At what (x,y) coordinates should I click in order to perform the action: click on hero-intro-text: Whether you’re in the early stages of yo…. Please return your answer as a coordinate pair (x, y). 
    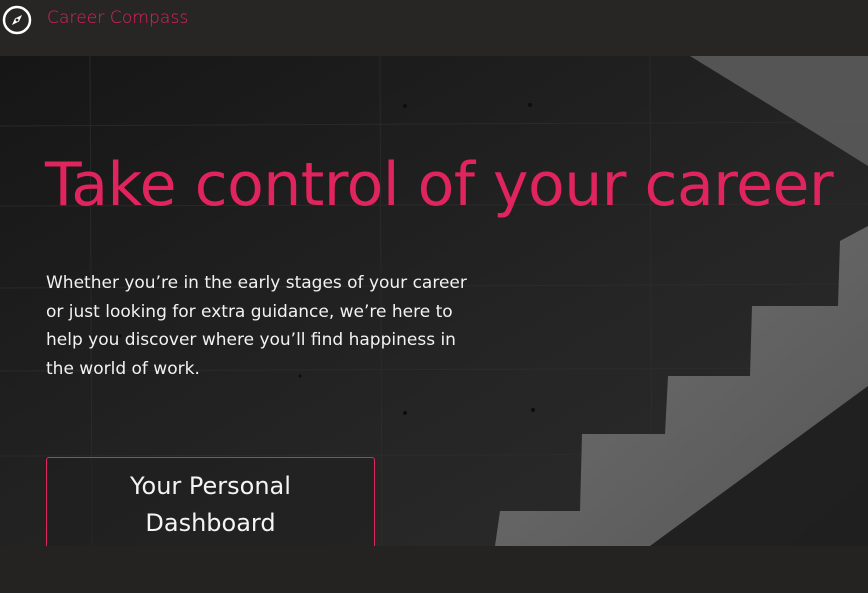
    Looking at the image, I should click on (256, 326).